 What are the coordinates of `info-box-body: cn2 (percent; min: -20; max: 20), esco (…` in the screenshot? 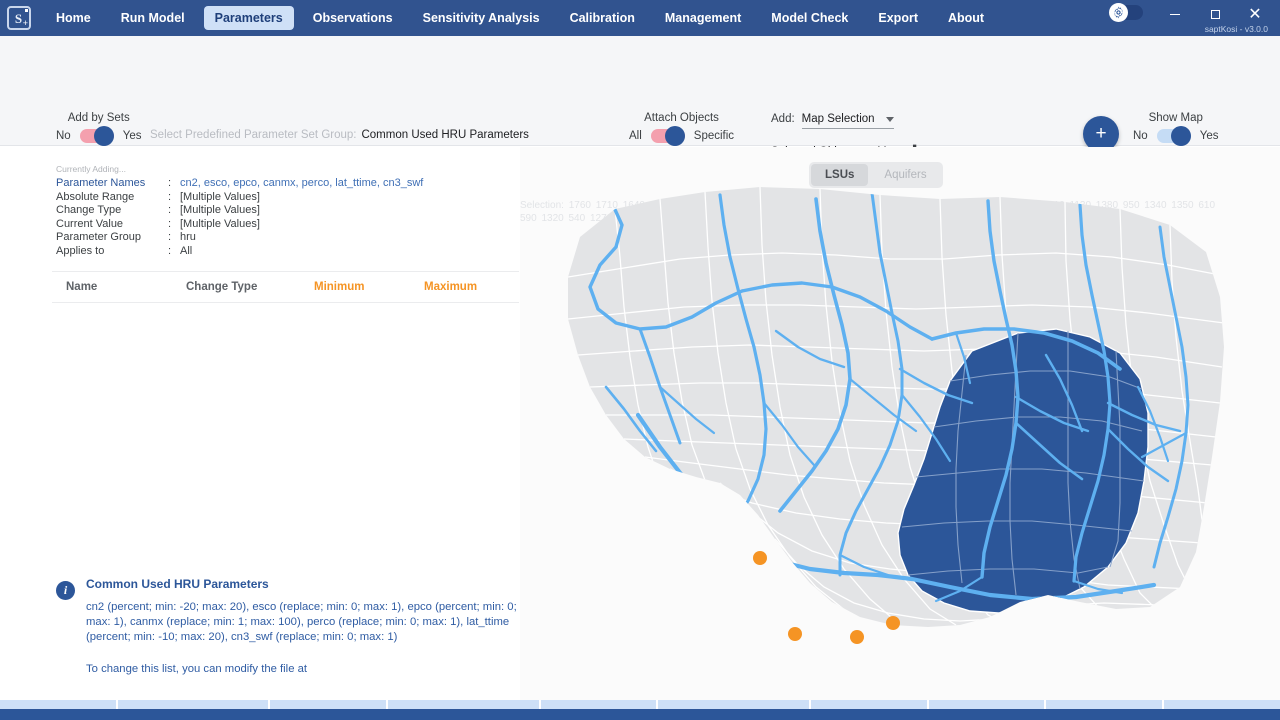 It's located at (301, 622).